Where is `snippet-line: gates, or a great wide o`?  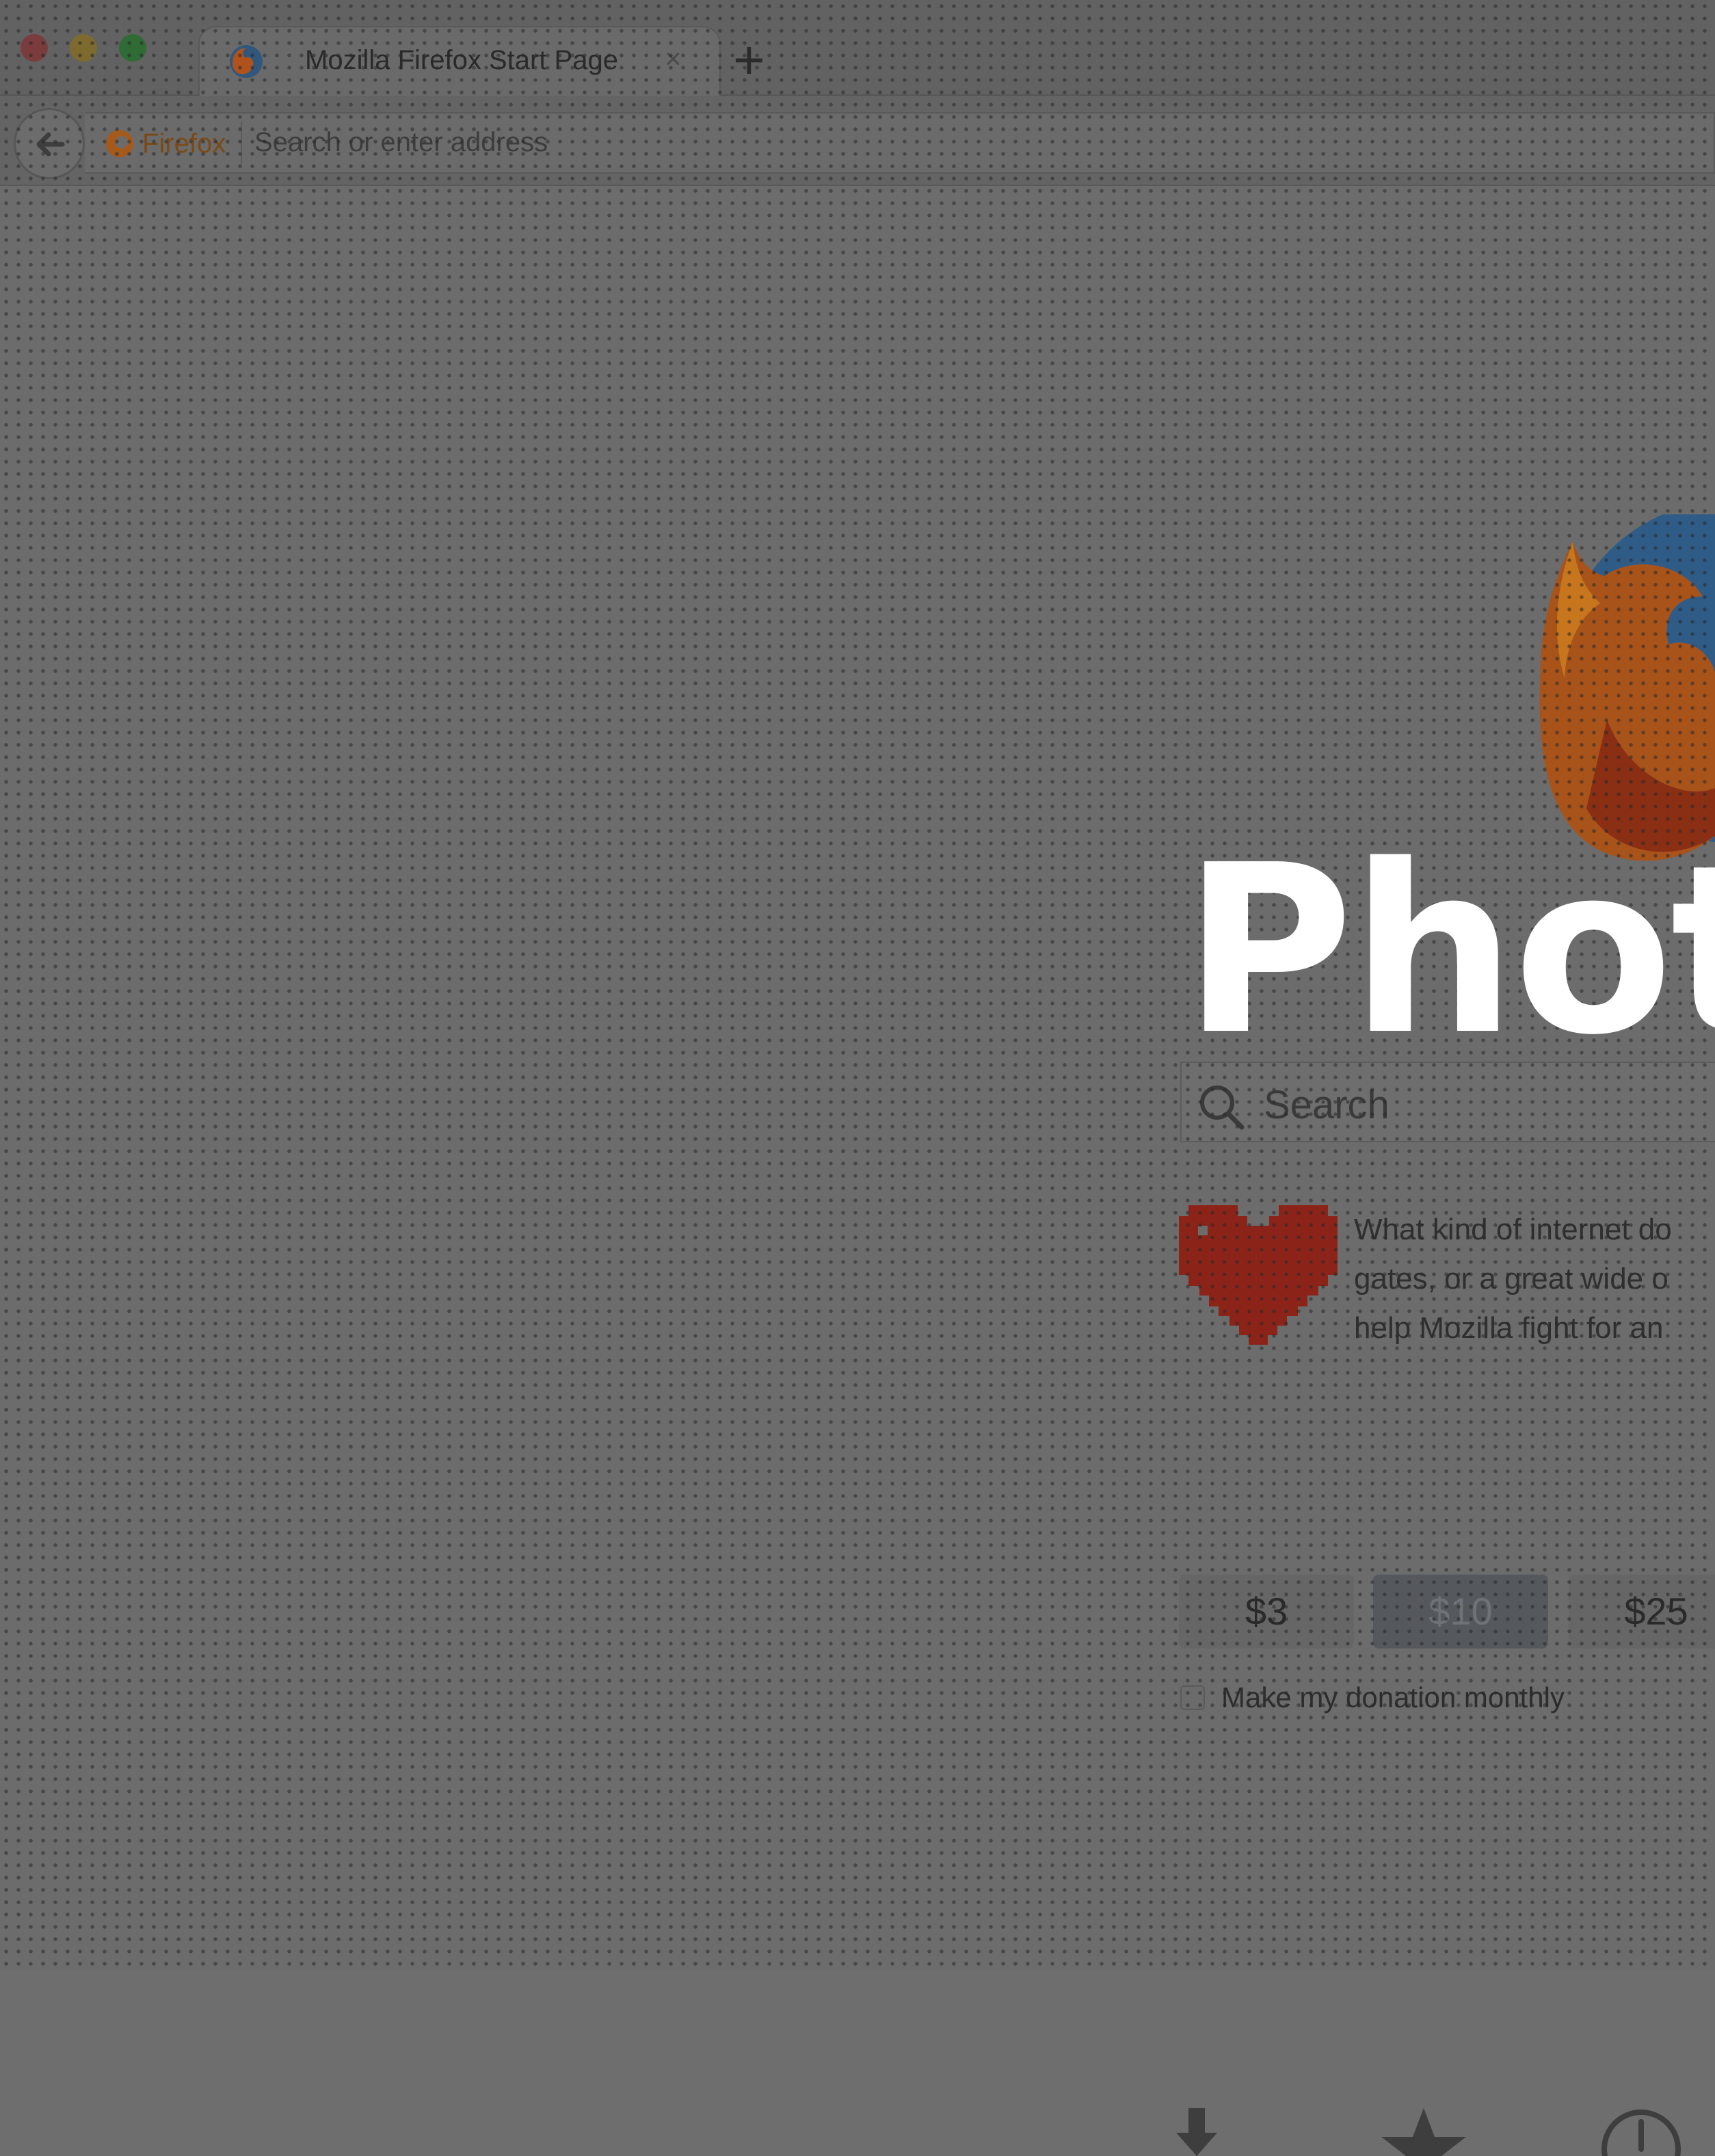 snippet-line: gates, or a great wide o is located at coordinates (1511, 1279).